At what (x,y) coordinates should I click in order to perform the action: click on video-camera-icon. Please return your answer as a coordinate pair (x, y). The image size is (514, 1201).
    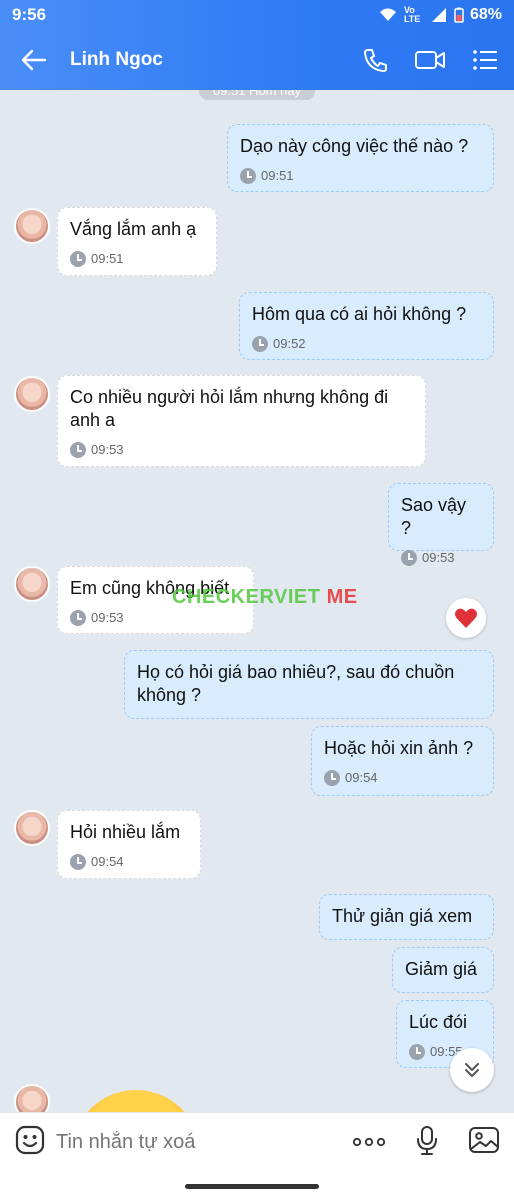
    Looking at the image, I should click on (430, 60).